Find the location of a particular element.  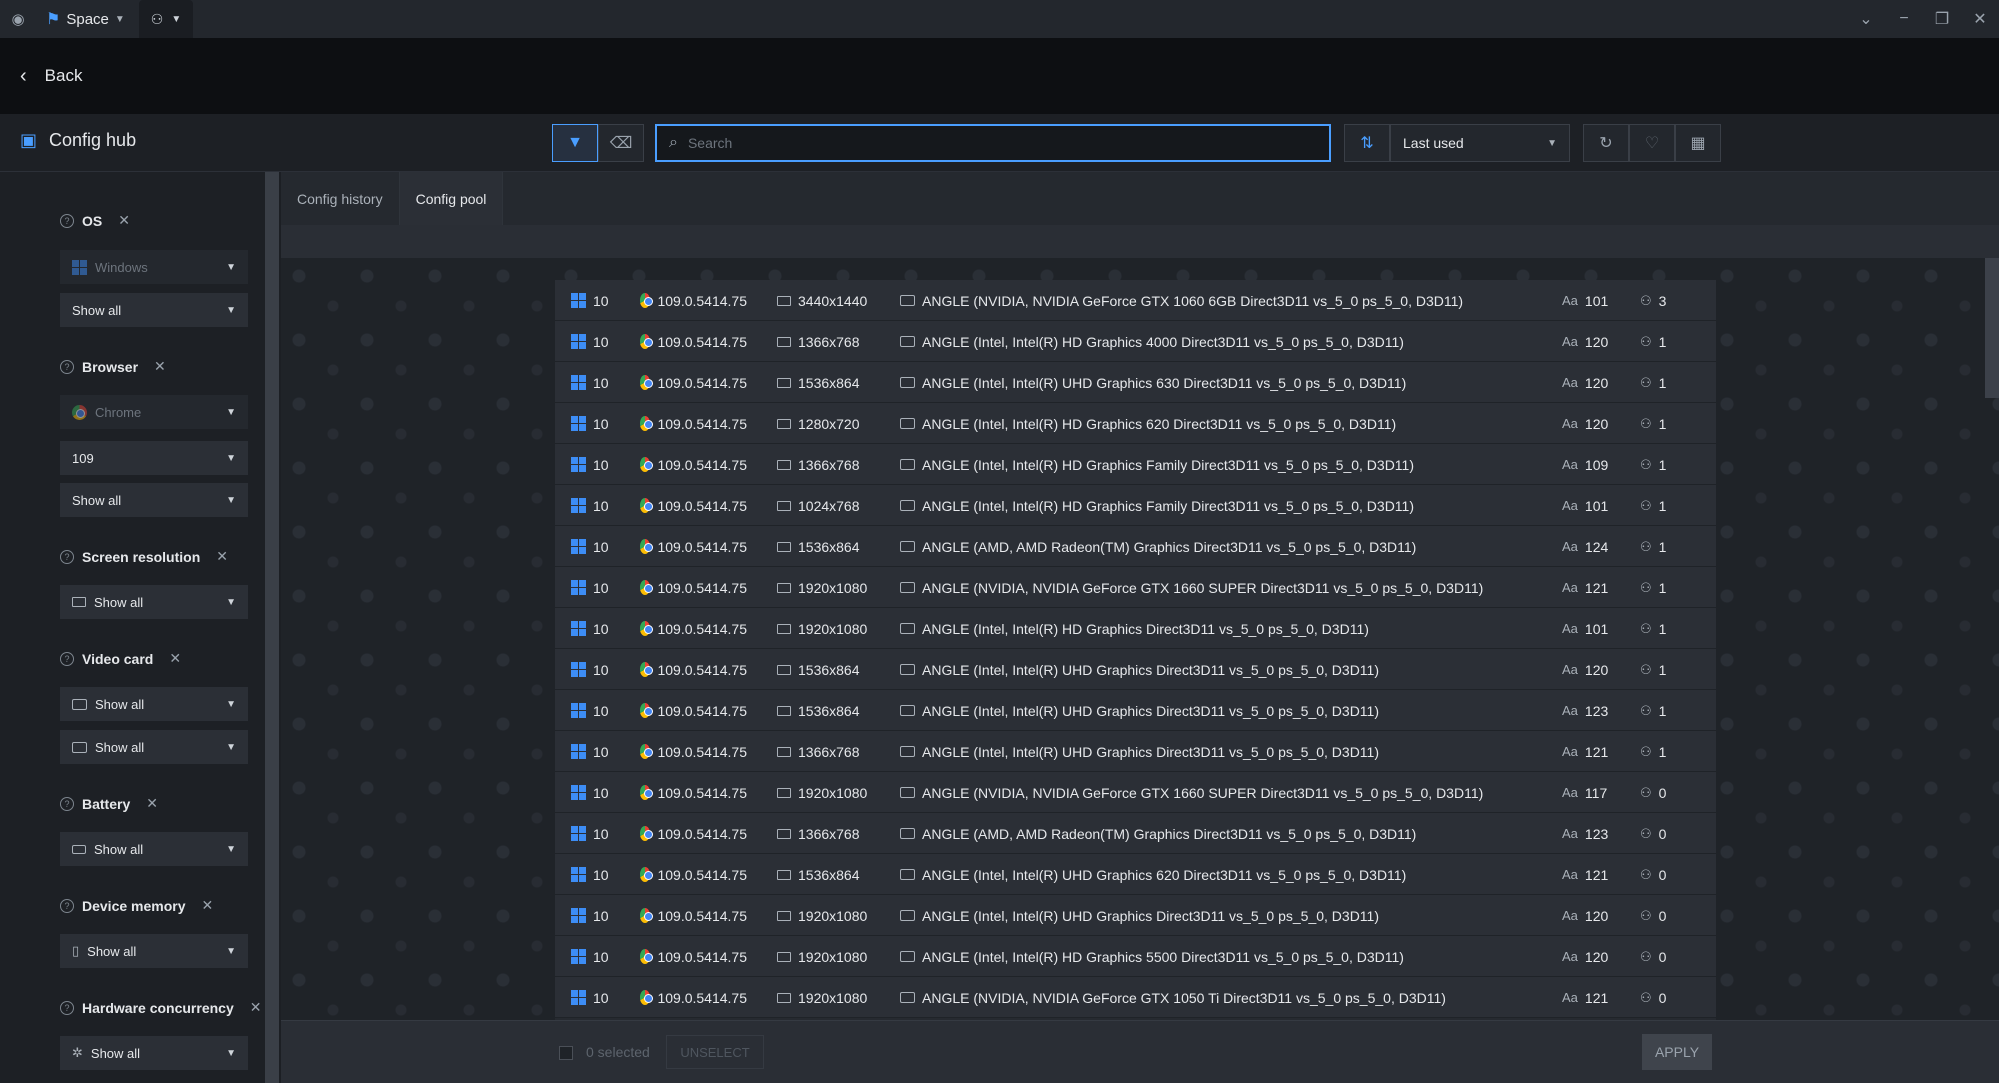

memory-value: Show all is located at coordinates (112, 951).